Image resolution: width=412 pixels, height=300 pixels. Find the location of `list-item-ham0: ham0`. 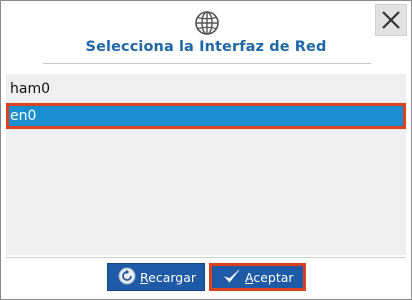

list-item-ham0: ham0 is located at coordinates (206, 89).